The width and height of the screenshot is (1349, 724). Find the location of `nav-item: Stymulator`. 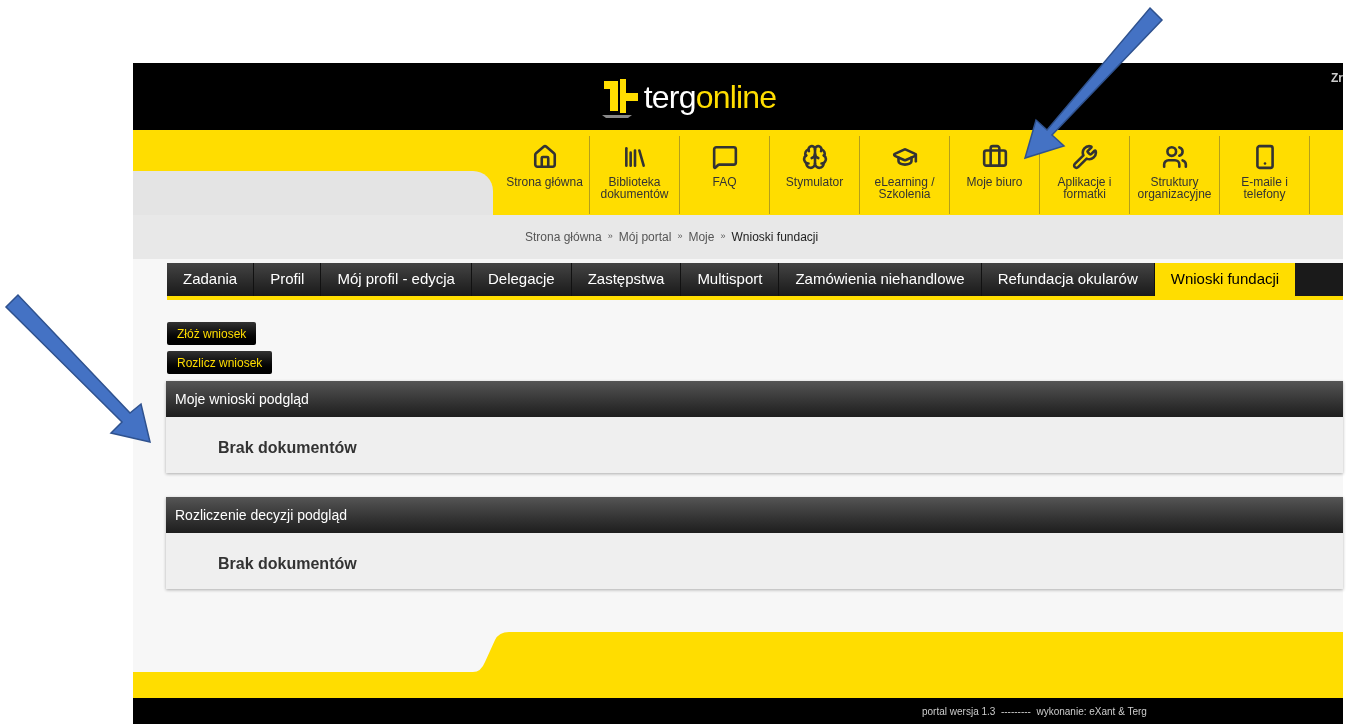

nav-item: Stymulator is located at coordinates (815, 175).